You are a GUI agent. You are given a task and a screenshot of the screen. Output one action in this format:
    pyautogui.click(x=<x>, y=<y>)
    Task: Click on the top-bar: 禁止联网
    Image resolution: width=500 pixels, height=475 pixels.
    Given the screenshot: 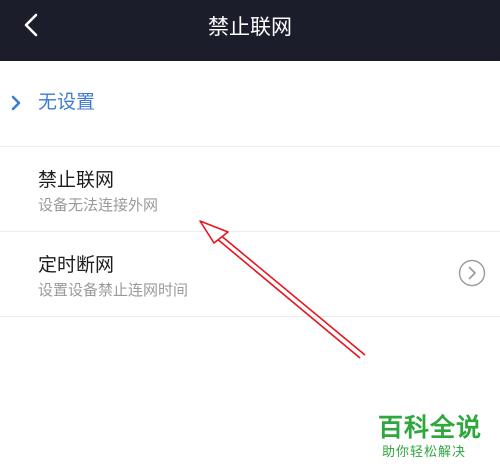 What is the action you would take?
    pyautogui.click(x=250, y=30)
    